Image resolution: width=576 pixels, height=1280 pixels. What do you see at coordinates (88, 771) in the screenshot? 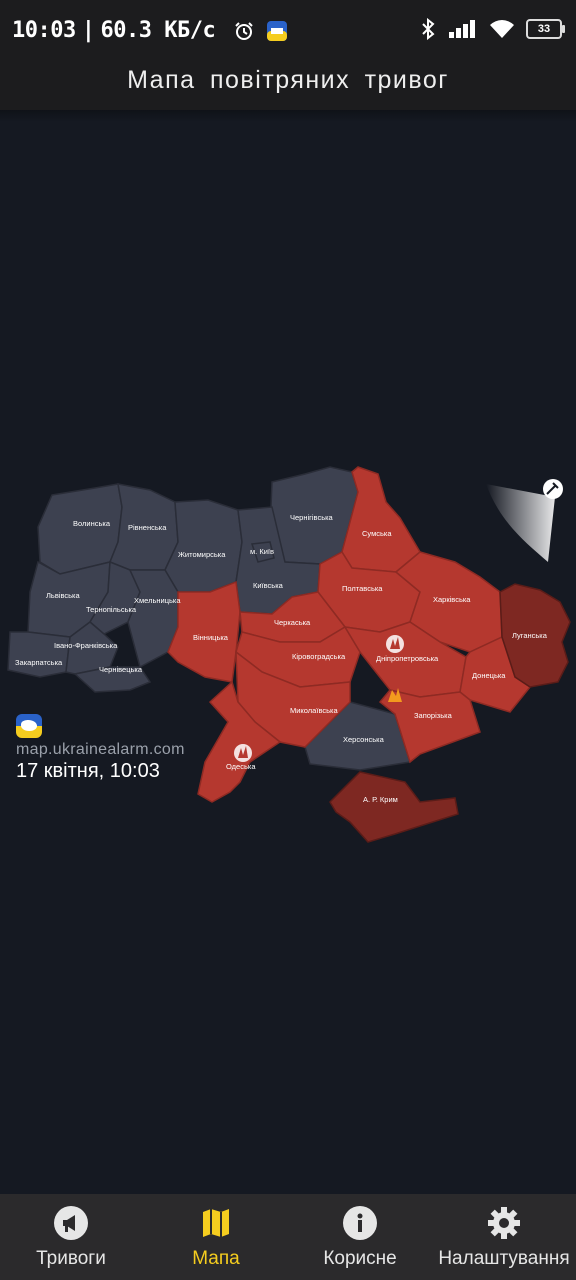
I see `map-timestamp: 17 квітня, 10:03` at bounding box center [88, 771].